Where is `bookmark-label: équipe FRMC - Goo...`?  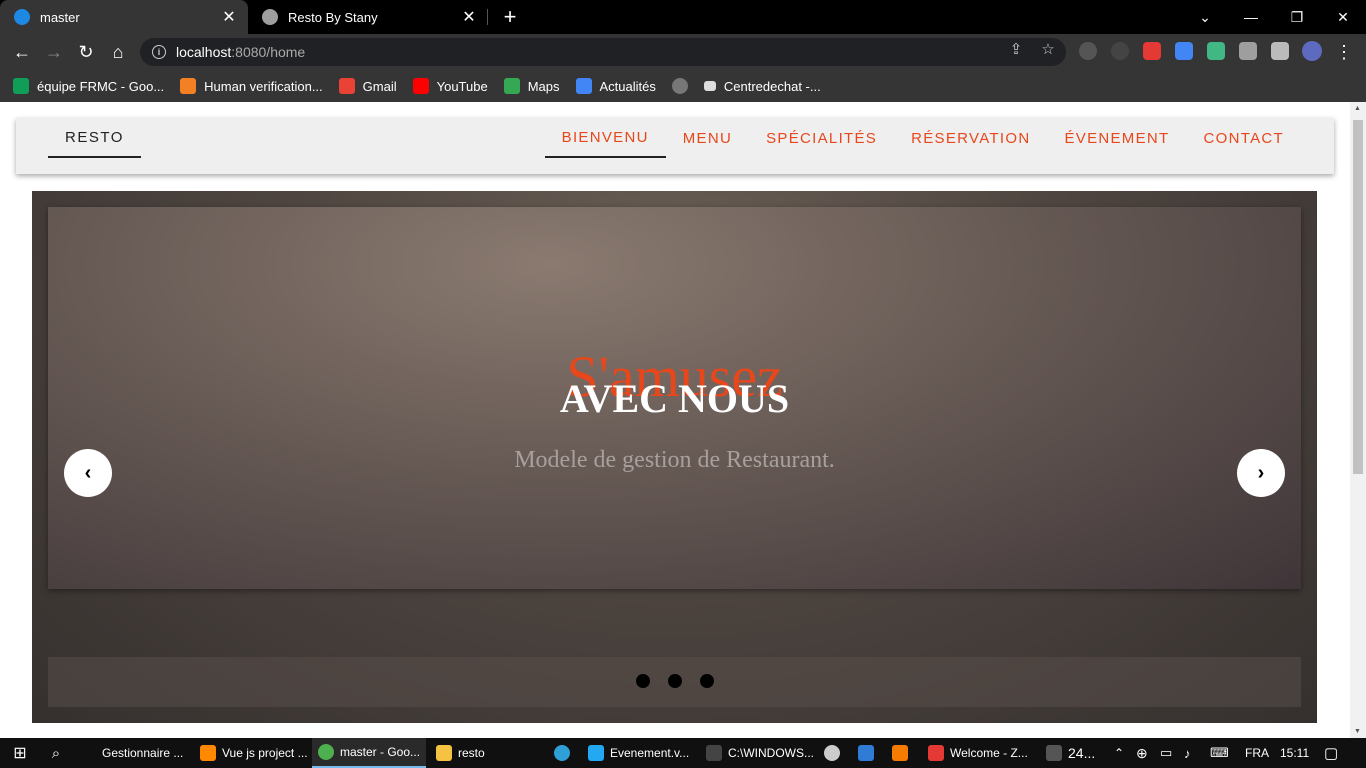 bookmark-label: équipe FRMC - Goo... is located at coordinates (101, 86).